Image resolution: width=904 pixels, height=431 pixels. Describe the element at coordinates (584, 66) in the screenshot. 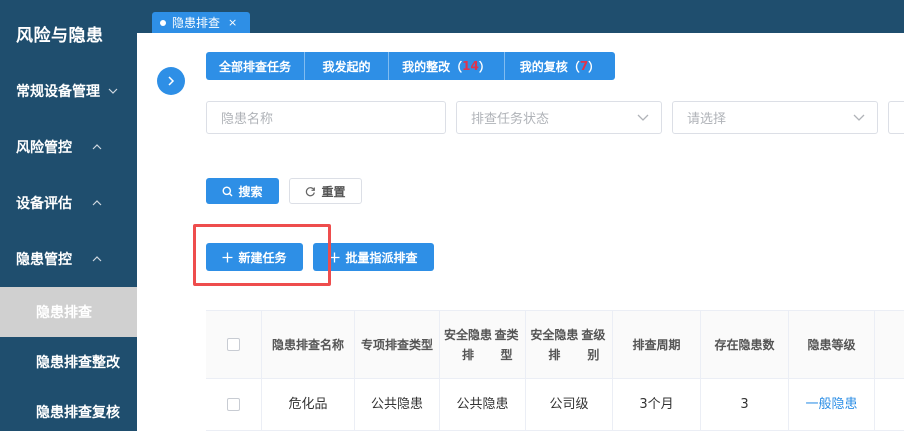

I see `count-badge: 7` at that location.